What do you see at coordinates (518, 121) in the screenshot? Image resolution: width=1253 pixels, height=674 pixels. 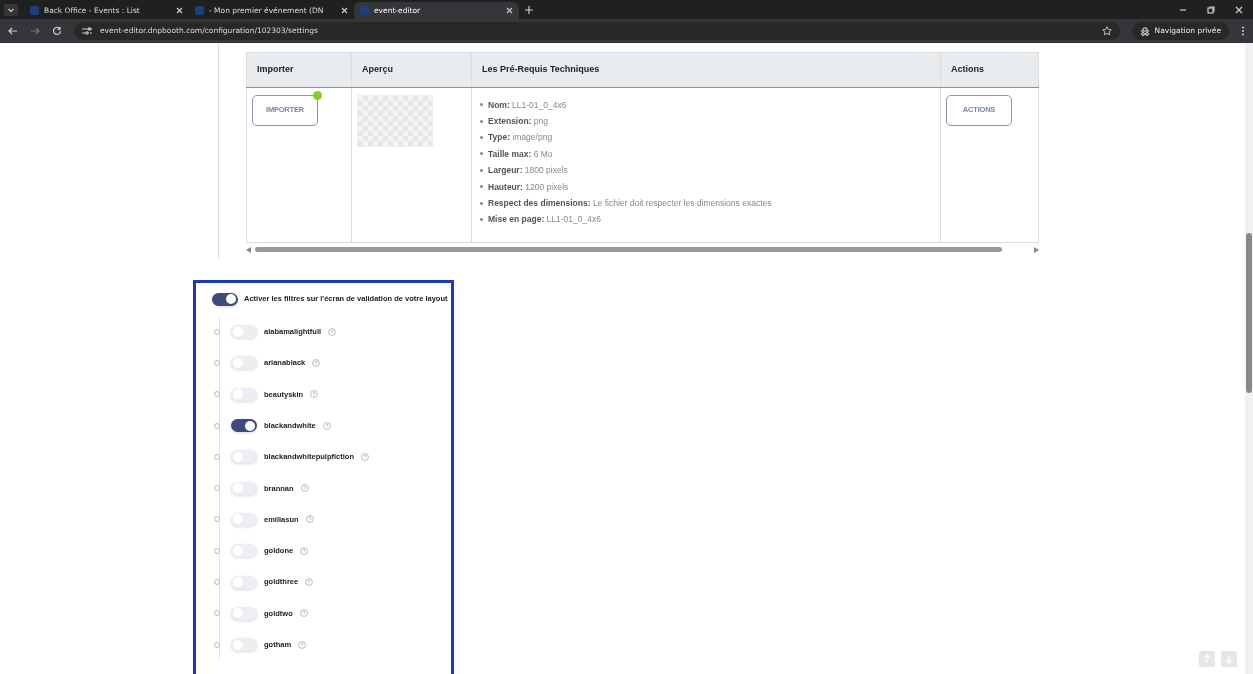 I see `requirement-item: Extension: png` at bounding box center [518, 121].